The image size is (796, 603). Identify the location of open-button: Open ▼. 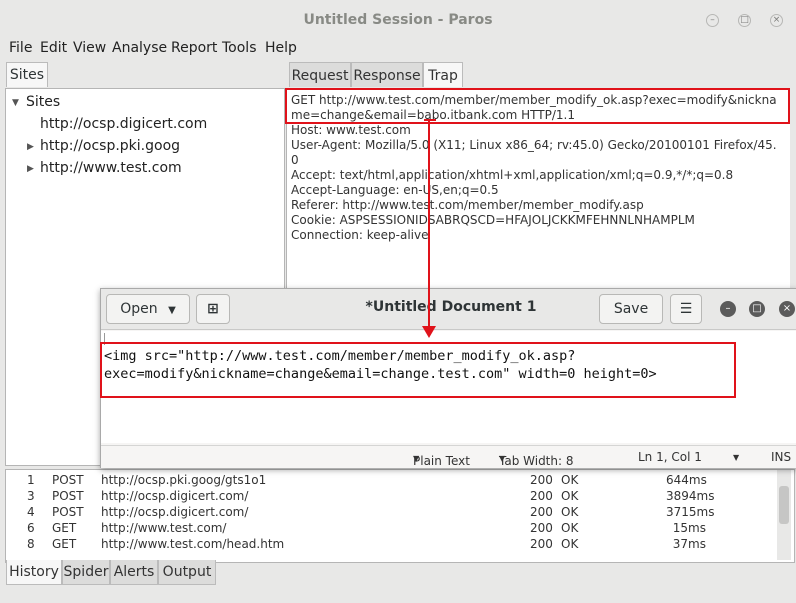
(148, 309).